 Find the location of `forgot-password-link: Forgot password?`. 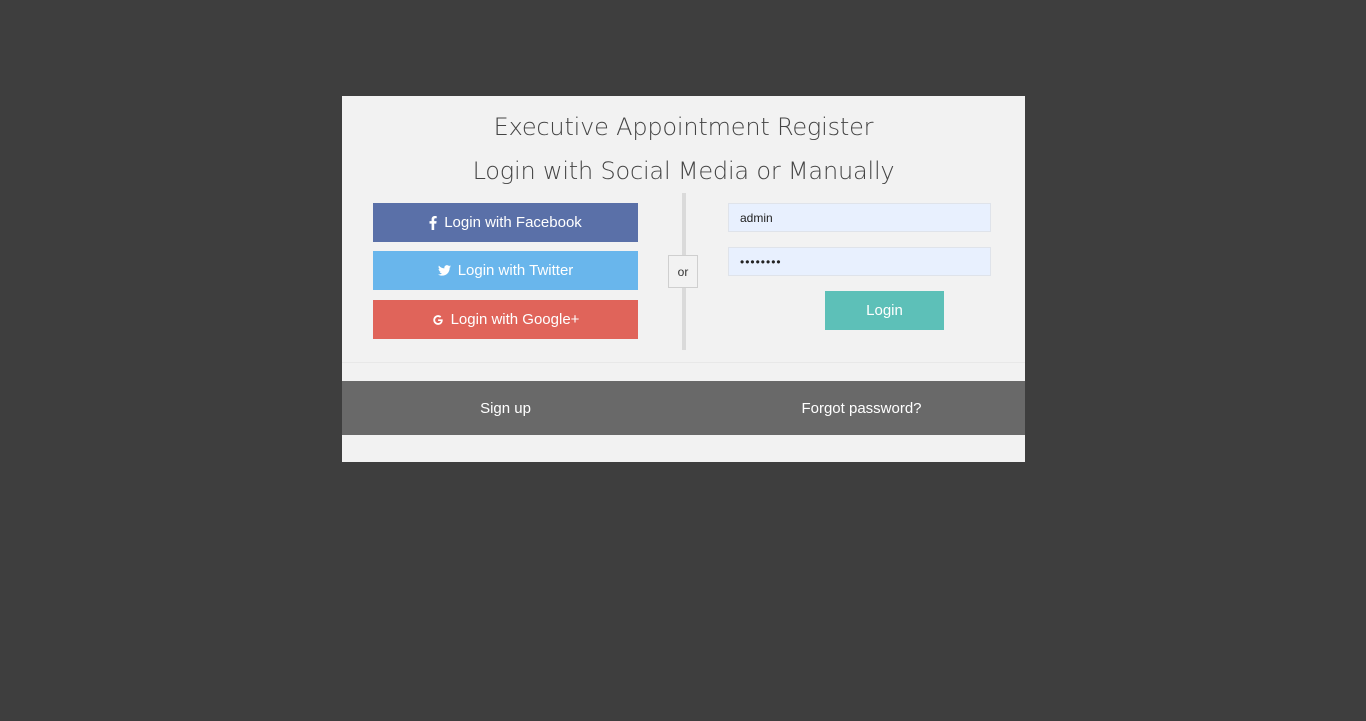

forgot-password-link: Forgot password? is located at coordinates (861, 408).